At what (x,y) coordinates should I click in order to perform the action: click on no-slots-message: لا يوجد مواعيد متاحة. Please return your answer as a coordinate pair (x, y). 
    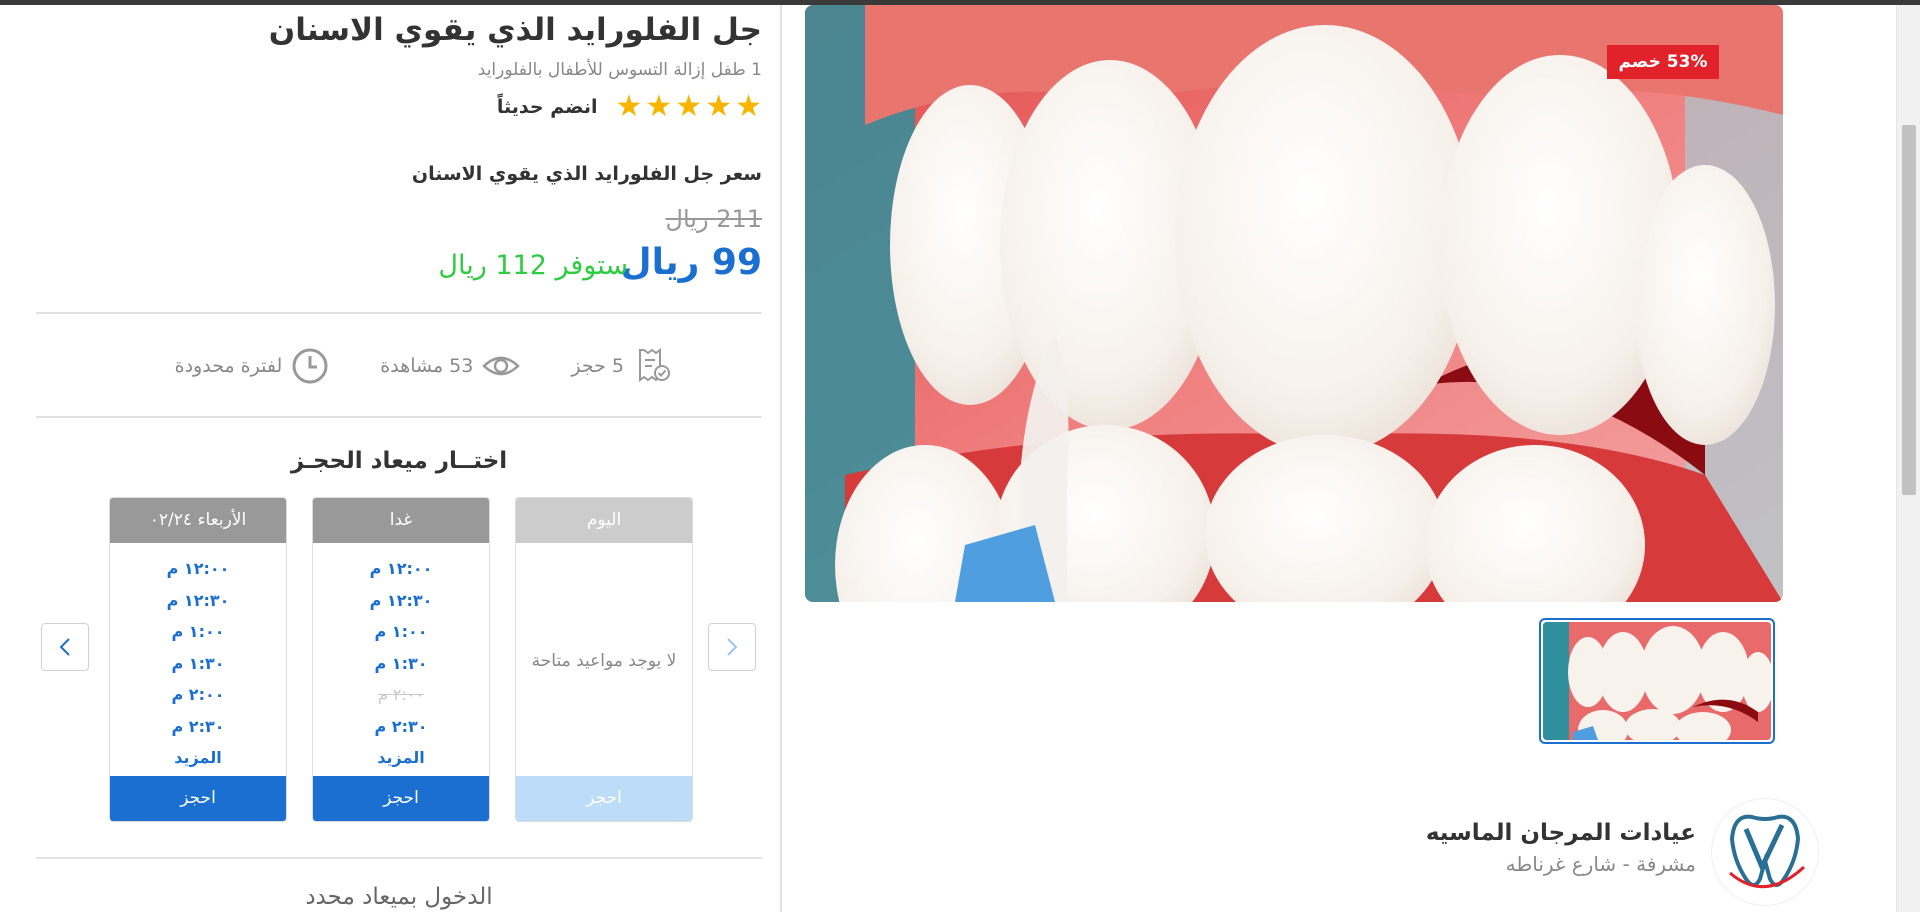
    Looking at the image, I should click on (604, 661).